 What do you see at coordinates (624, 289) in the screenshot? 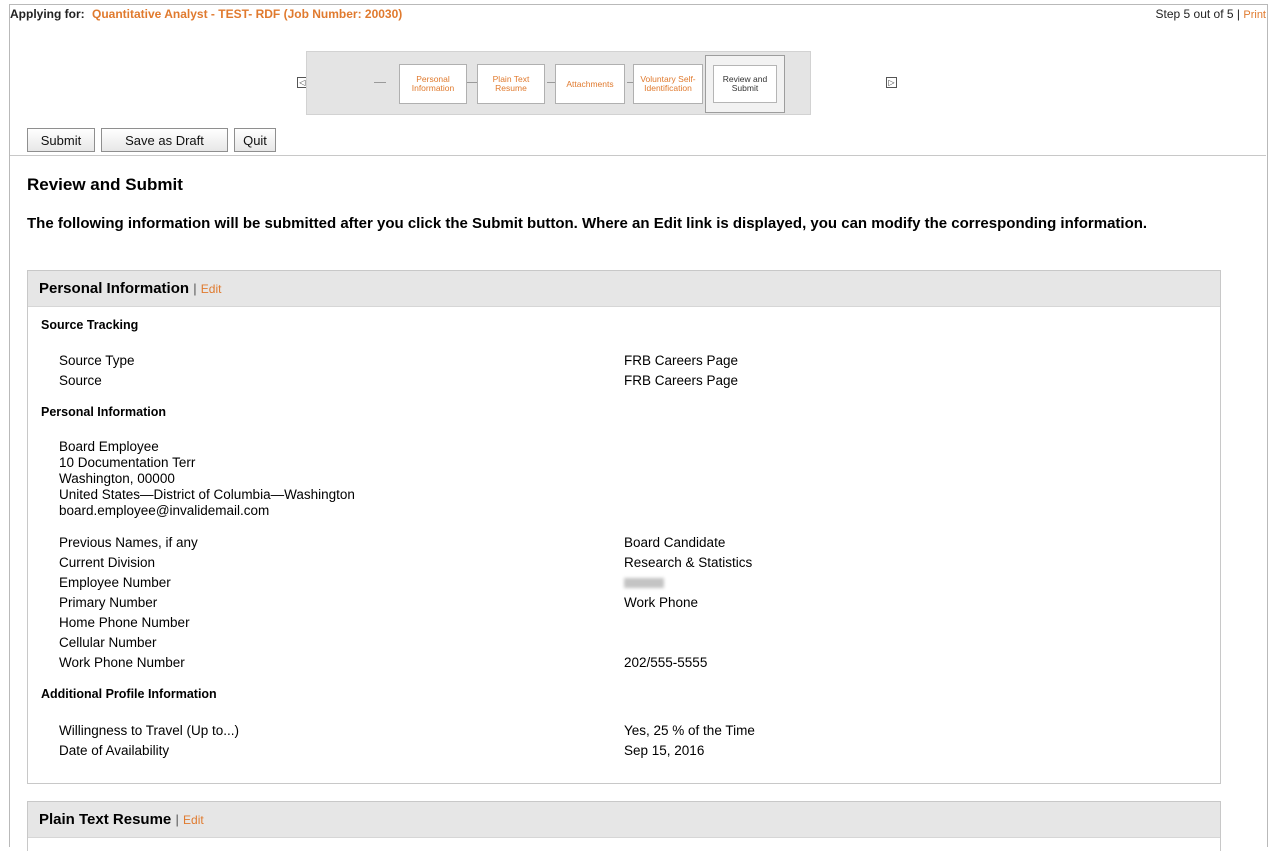
I see `section-header: Personal Information | Edit` at bounding box center [624, 289].